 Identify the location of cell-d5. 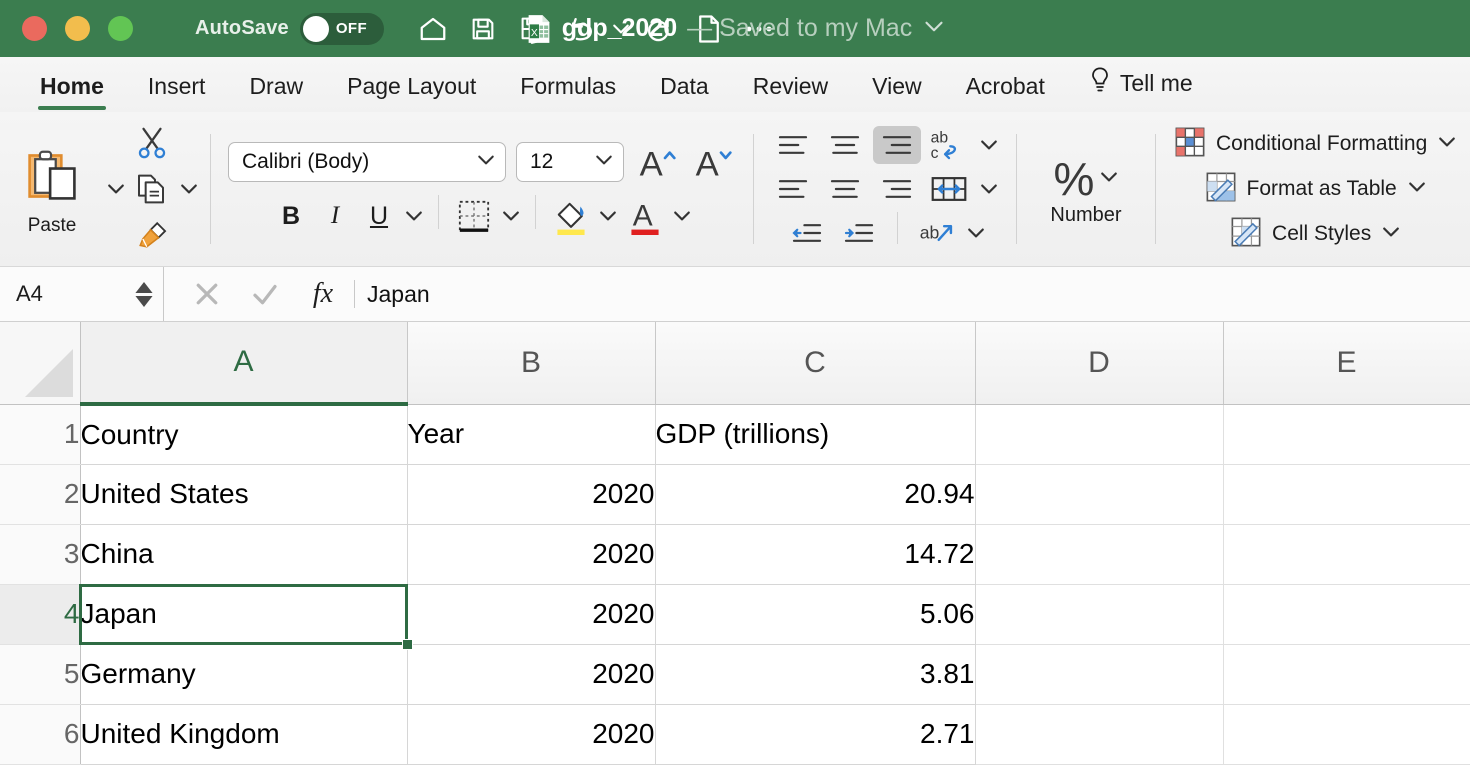
(1099, 674).